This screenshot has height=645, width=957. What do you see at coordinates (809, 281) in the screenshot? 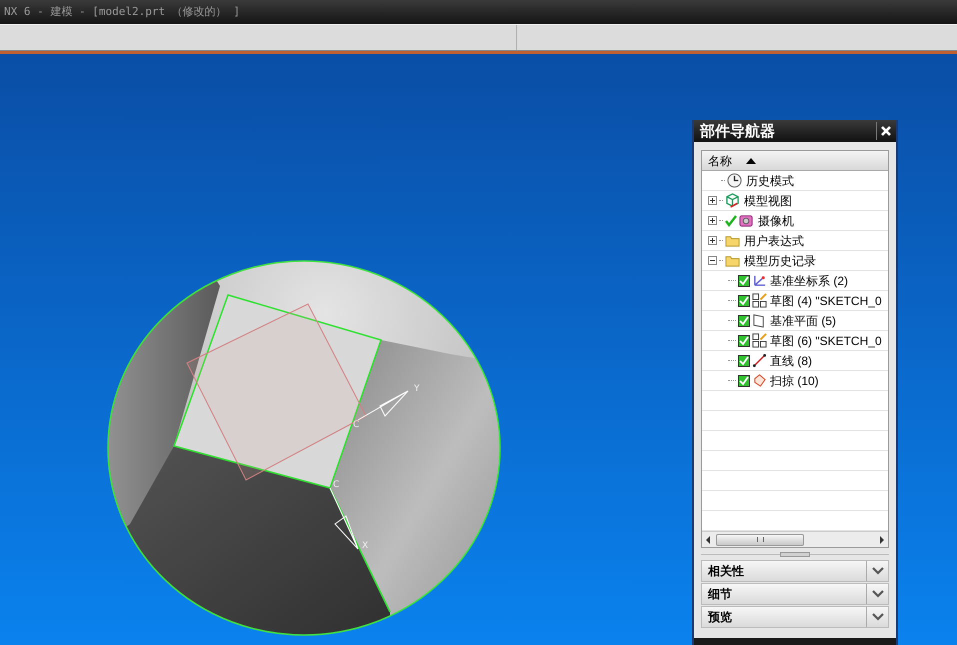
I see `tree-item-label: 基准坐标系 (2)` at bounding box center [809, 281].